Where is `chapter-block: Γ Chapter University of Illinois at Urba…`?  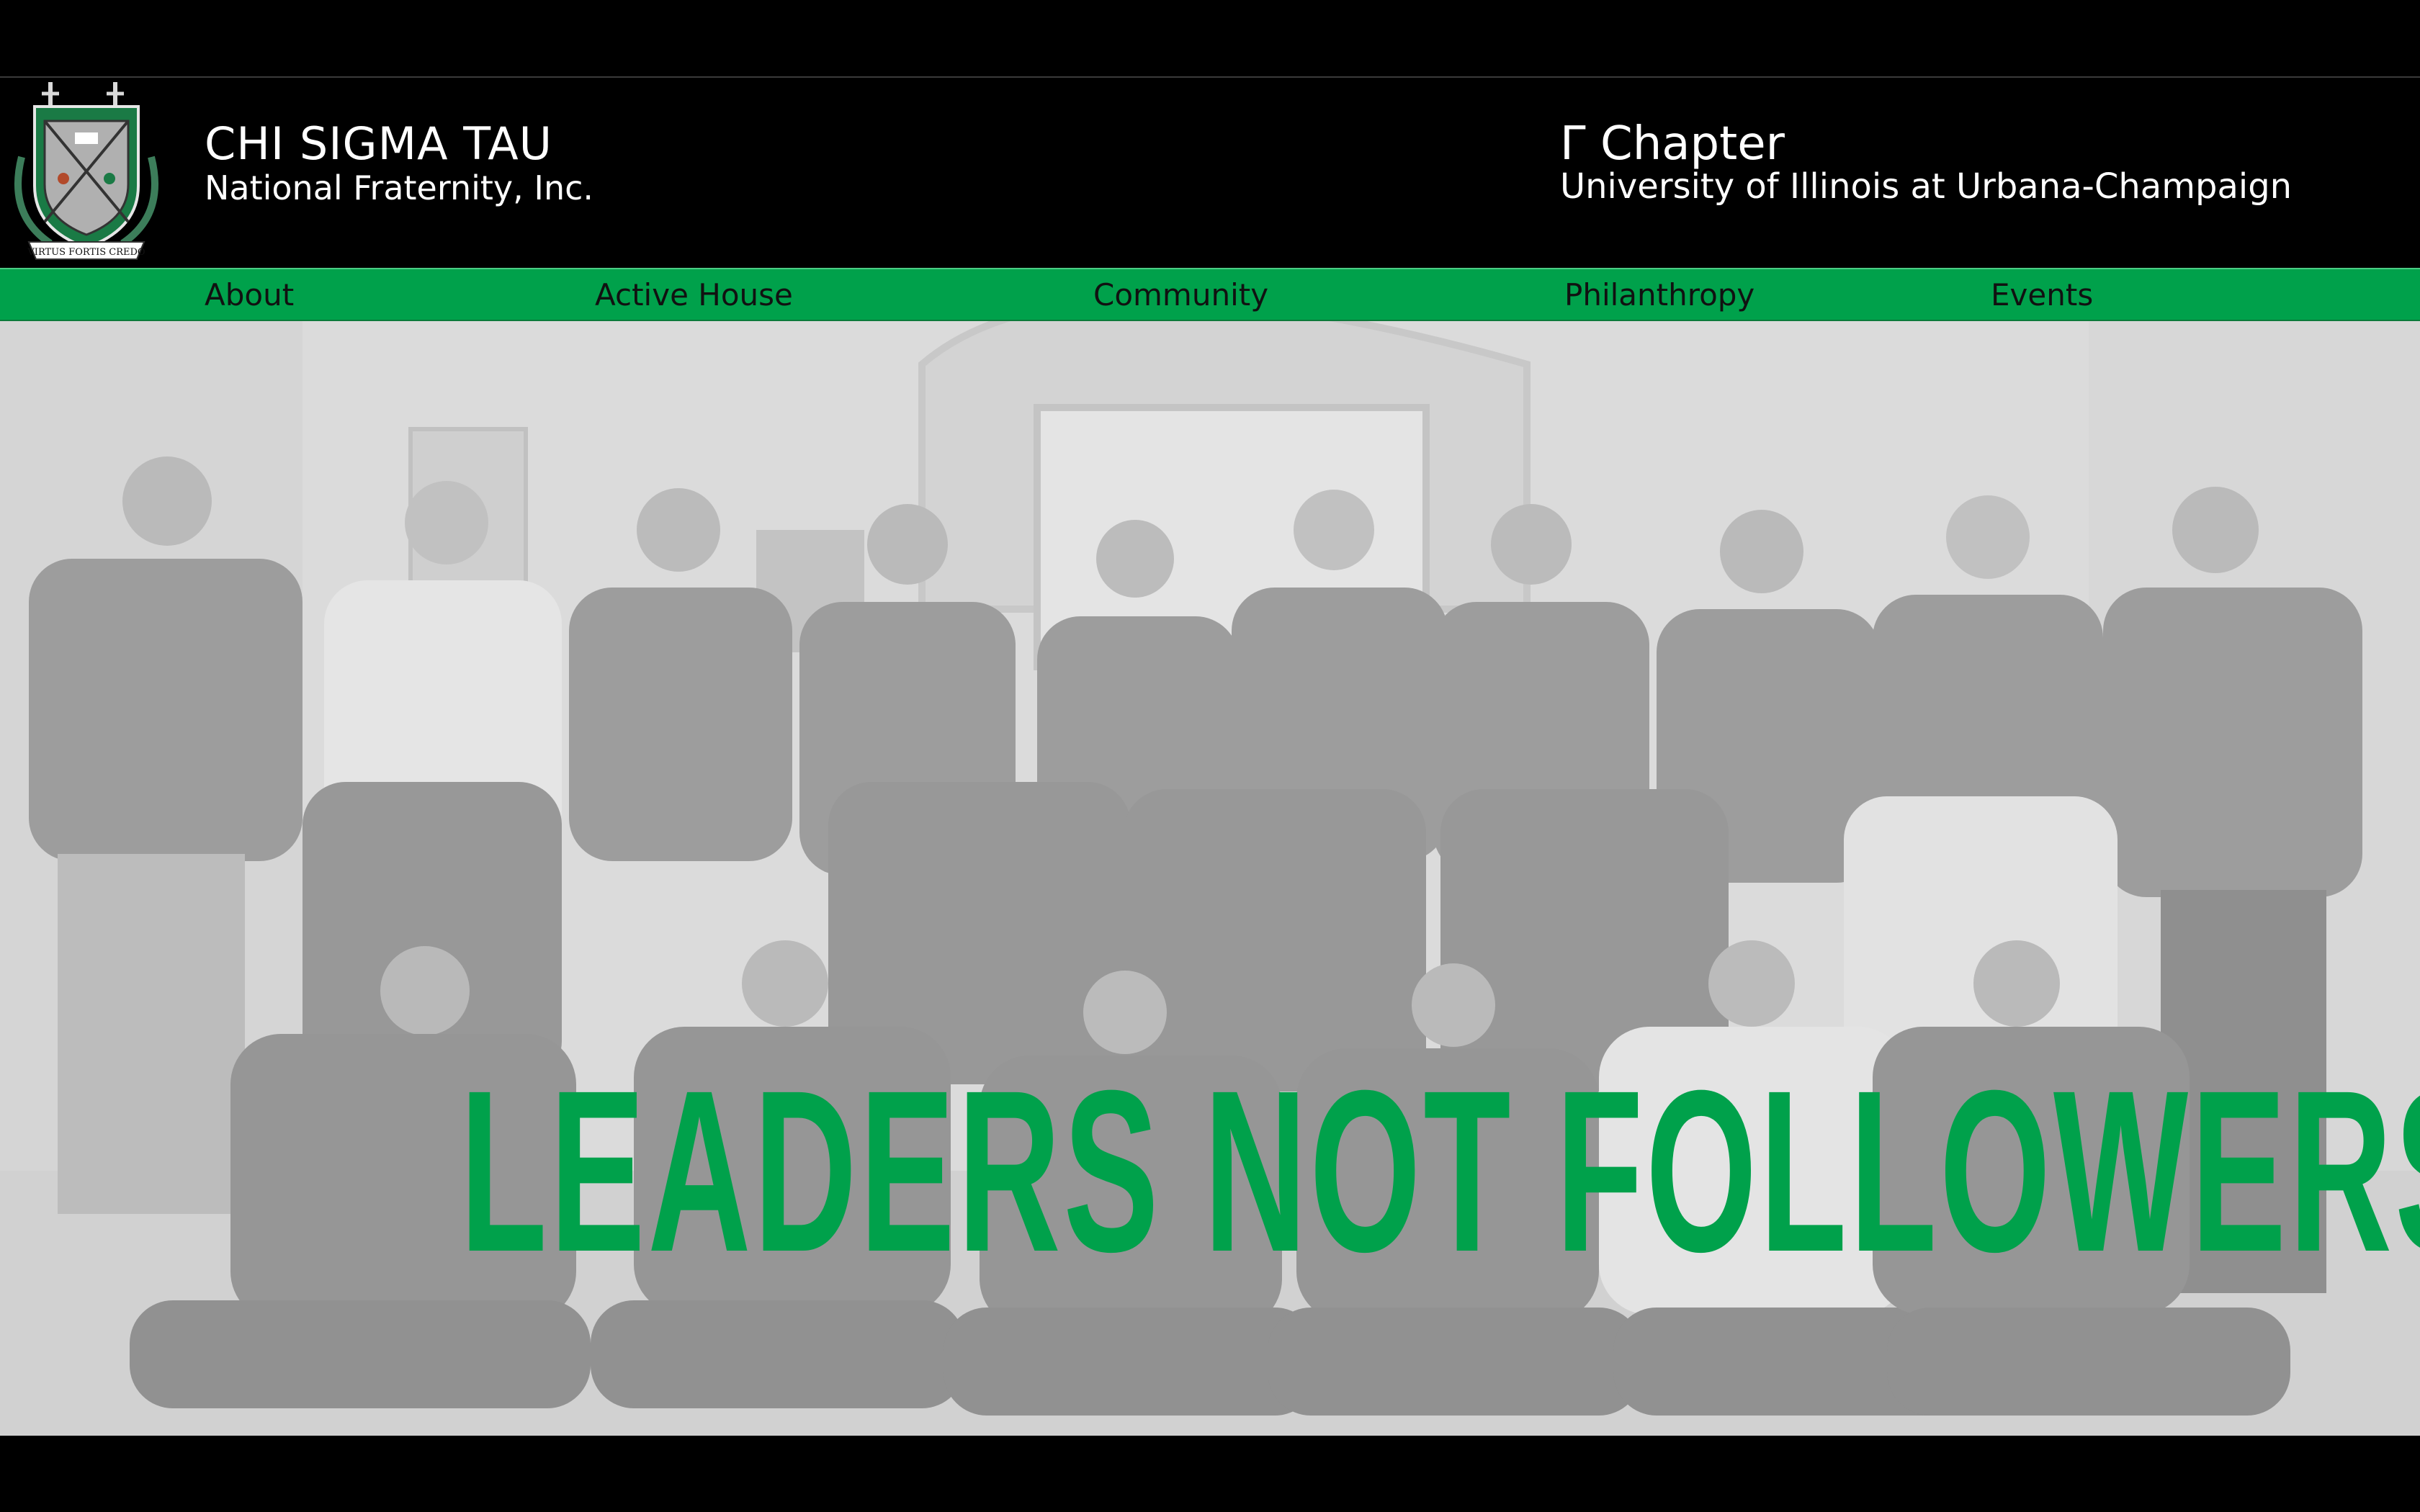 chapter-block: Γ Chapter University of Illinois at Urba… is located at coordinates (1926, 162).